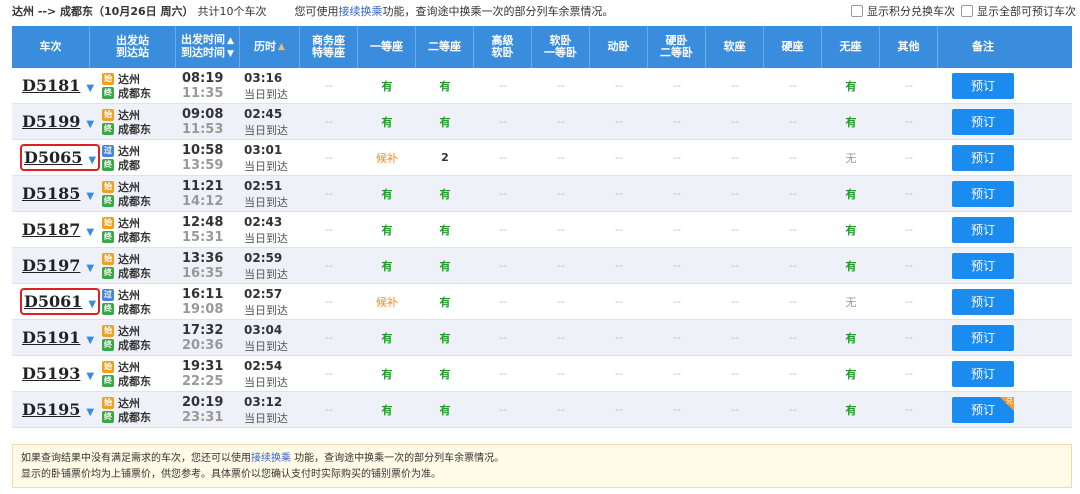 The height and width of the screenshot is (494, 1080). I want to click on header-duration: 历时 ▲, so click(270, 47).